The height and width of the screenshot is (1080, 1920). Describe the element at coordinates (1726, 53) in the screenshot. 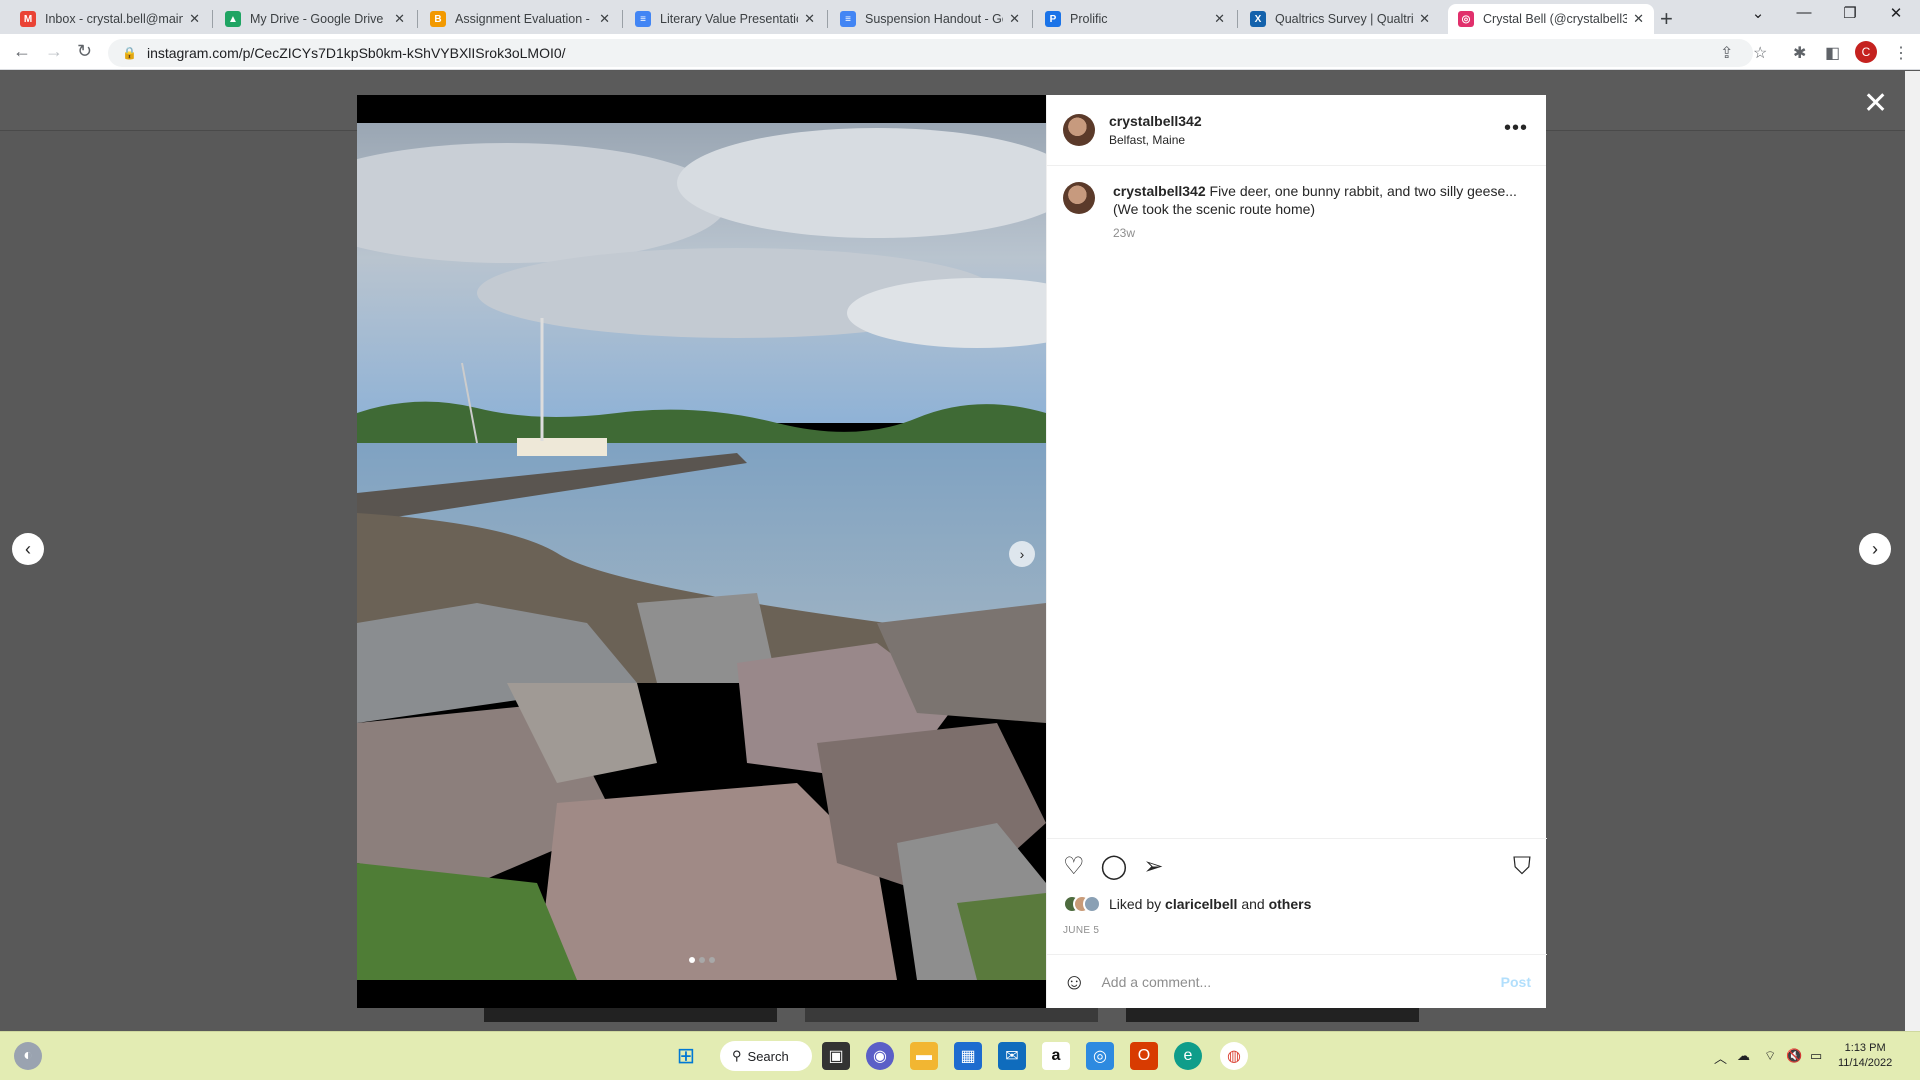

I see `share-icon: ⇪` at that location.